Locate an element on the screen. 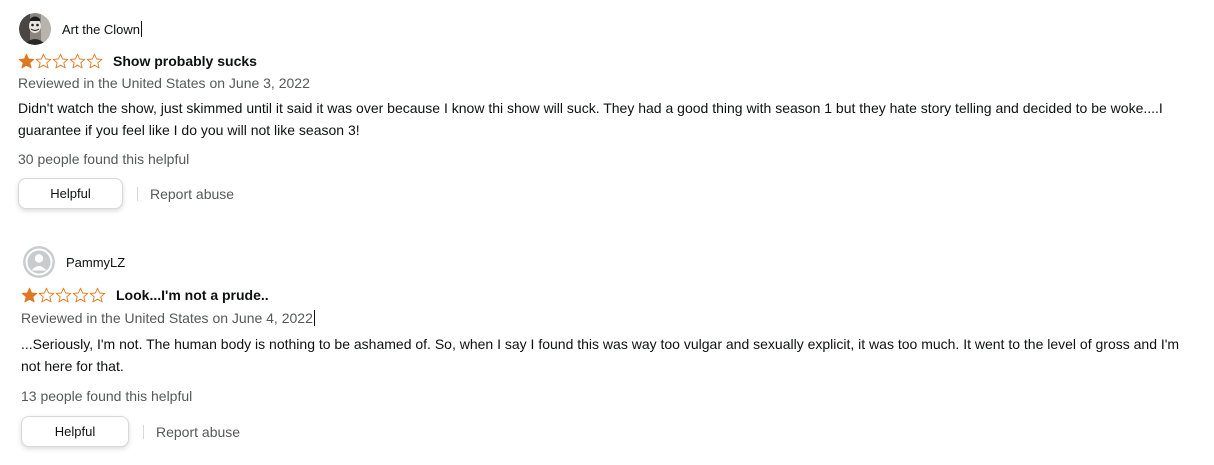 Image resolution: width=1214 pixels, height=465 pixels. review-title: Show probably sucks is located at coordinates (185, 61).